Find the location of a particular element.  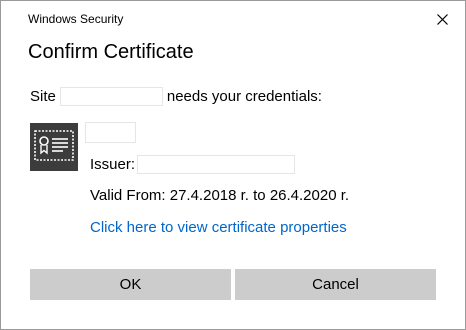

certificate-icon is located at coordinates (54, 147).